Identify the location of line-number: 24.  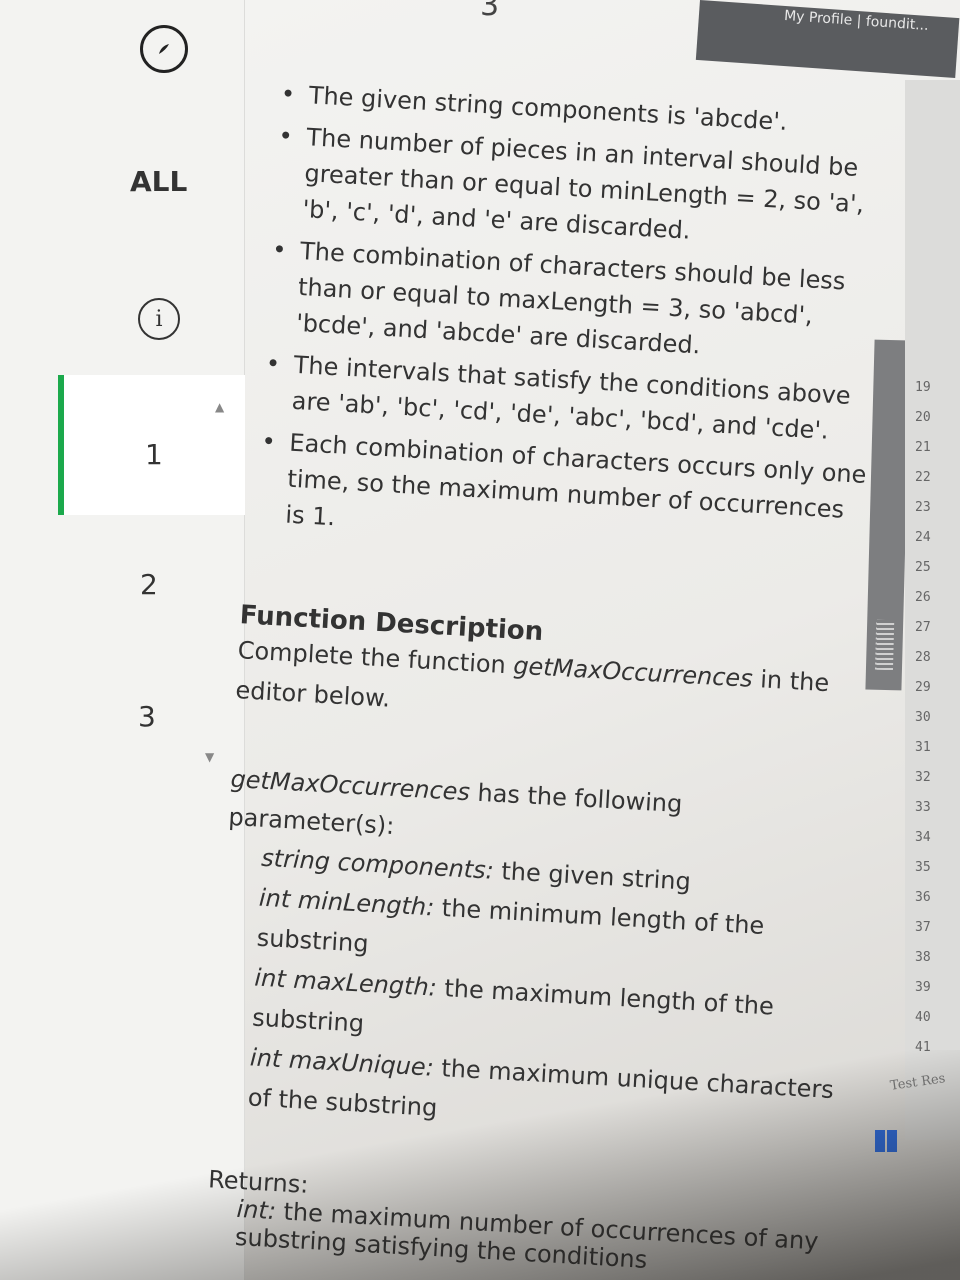
(923, 537).